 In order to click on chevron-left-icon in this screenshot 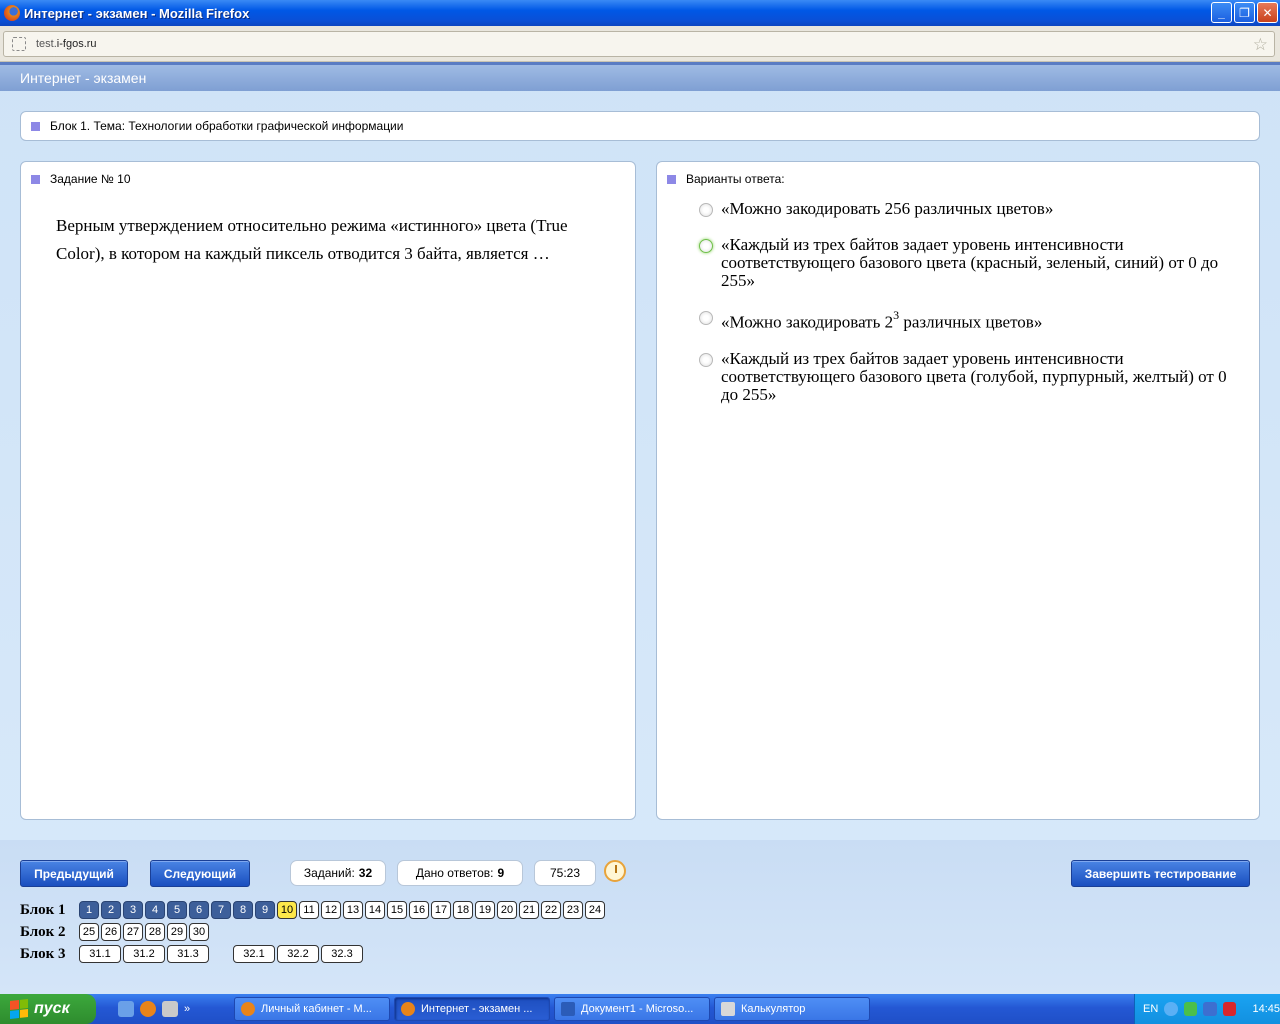, I will do `click(1171, 1009)`.